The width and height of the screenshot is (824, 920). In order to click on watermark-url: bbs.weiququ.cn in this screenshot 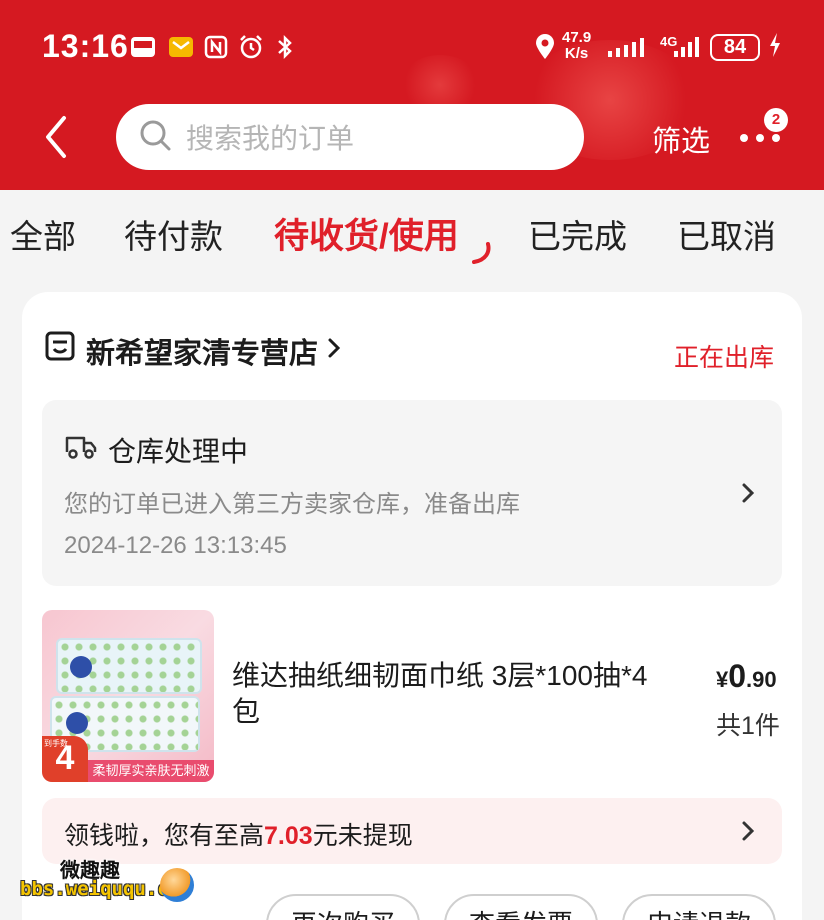, I will do `click(100, 889)`.